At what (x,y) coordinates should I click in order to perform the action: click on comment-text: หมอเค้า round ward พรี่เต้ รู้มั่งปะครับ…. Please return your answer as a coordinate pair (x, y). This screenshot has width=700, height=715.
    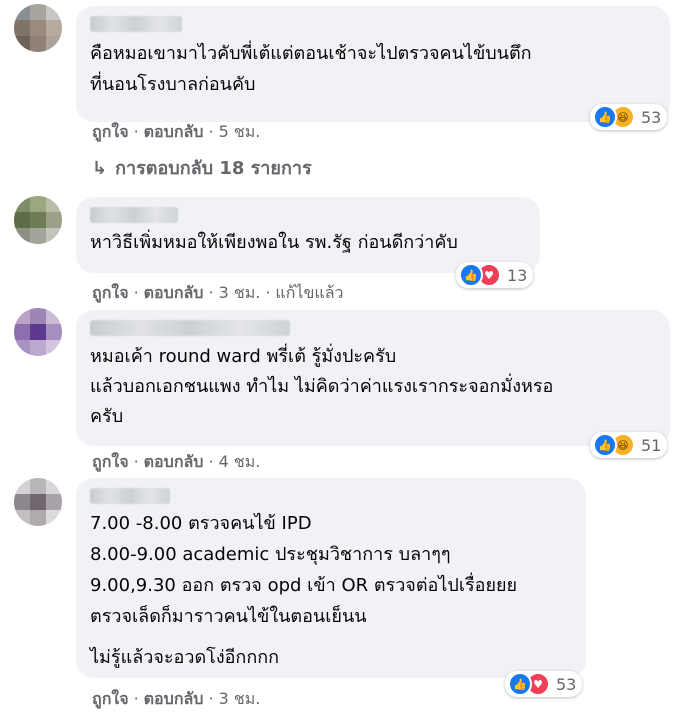
    Looking at the image, I should click on (322, 386).